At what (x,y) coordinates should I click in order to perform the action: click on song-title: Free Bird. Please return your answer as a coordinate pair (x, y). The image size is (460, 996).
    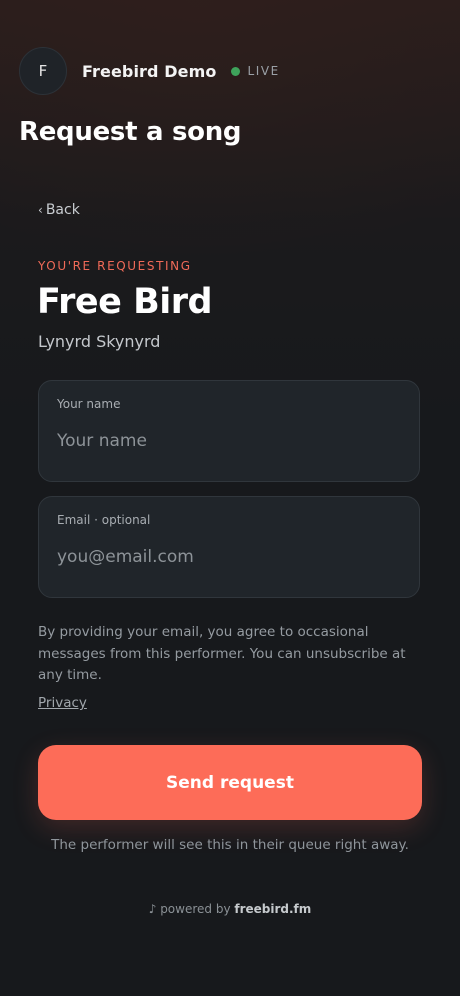
    Looking at the image, I should click on (125, 302).